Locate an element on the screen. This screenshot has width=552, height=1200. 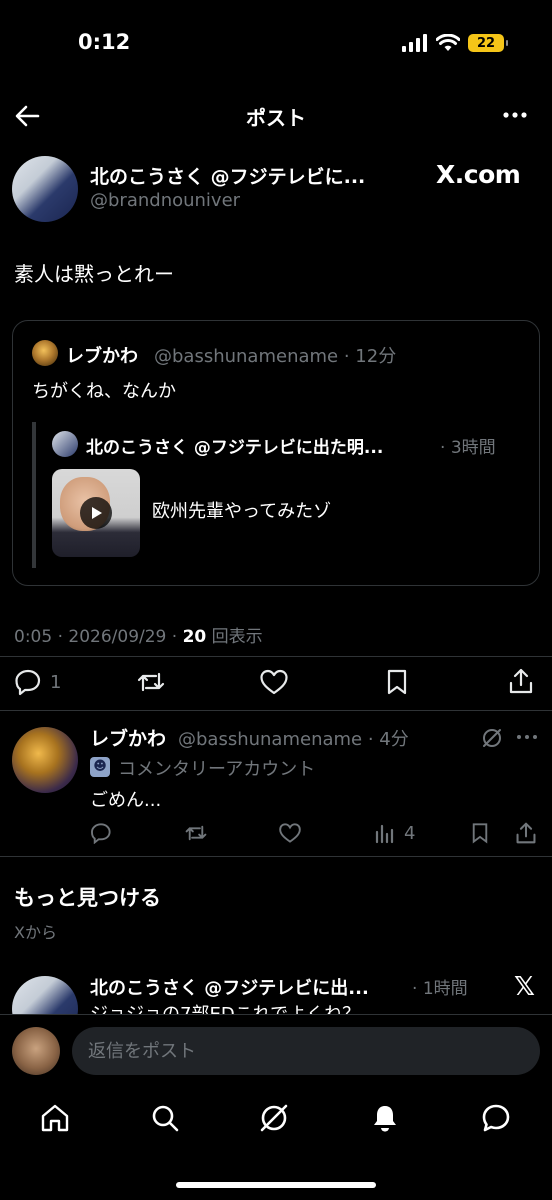
commentary-label: コメンタリーアカウント is located at coordinates (217, 769).